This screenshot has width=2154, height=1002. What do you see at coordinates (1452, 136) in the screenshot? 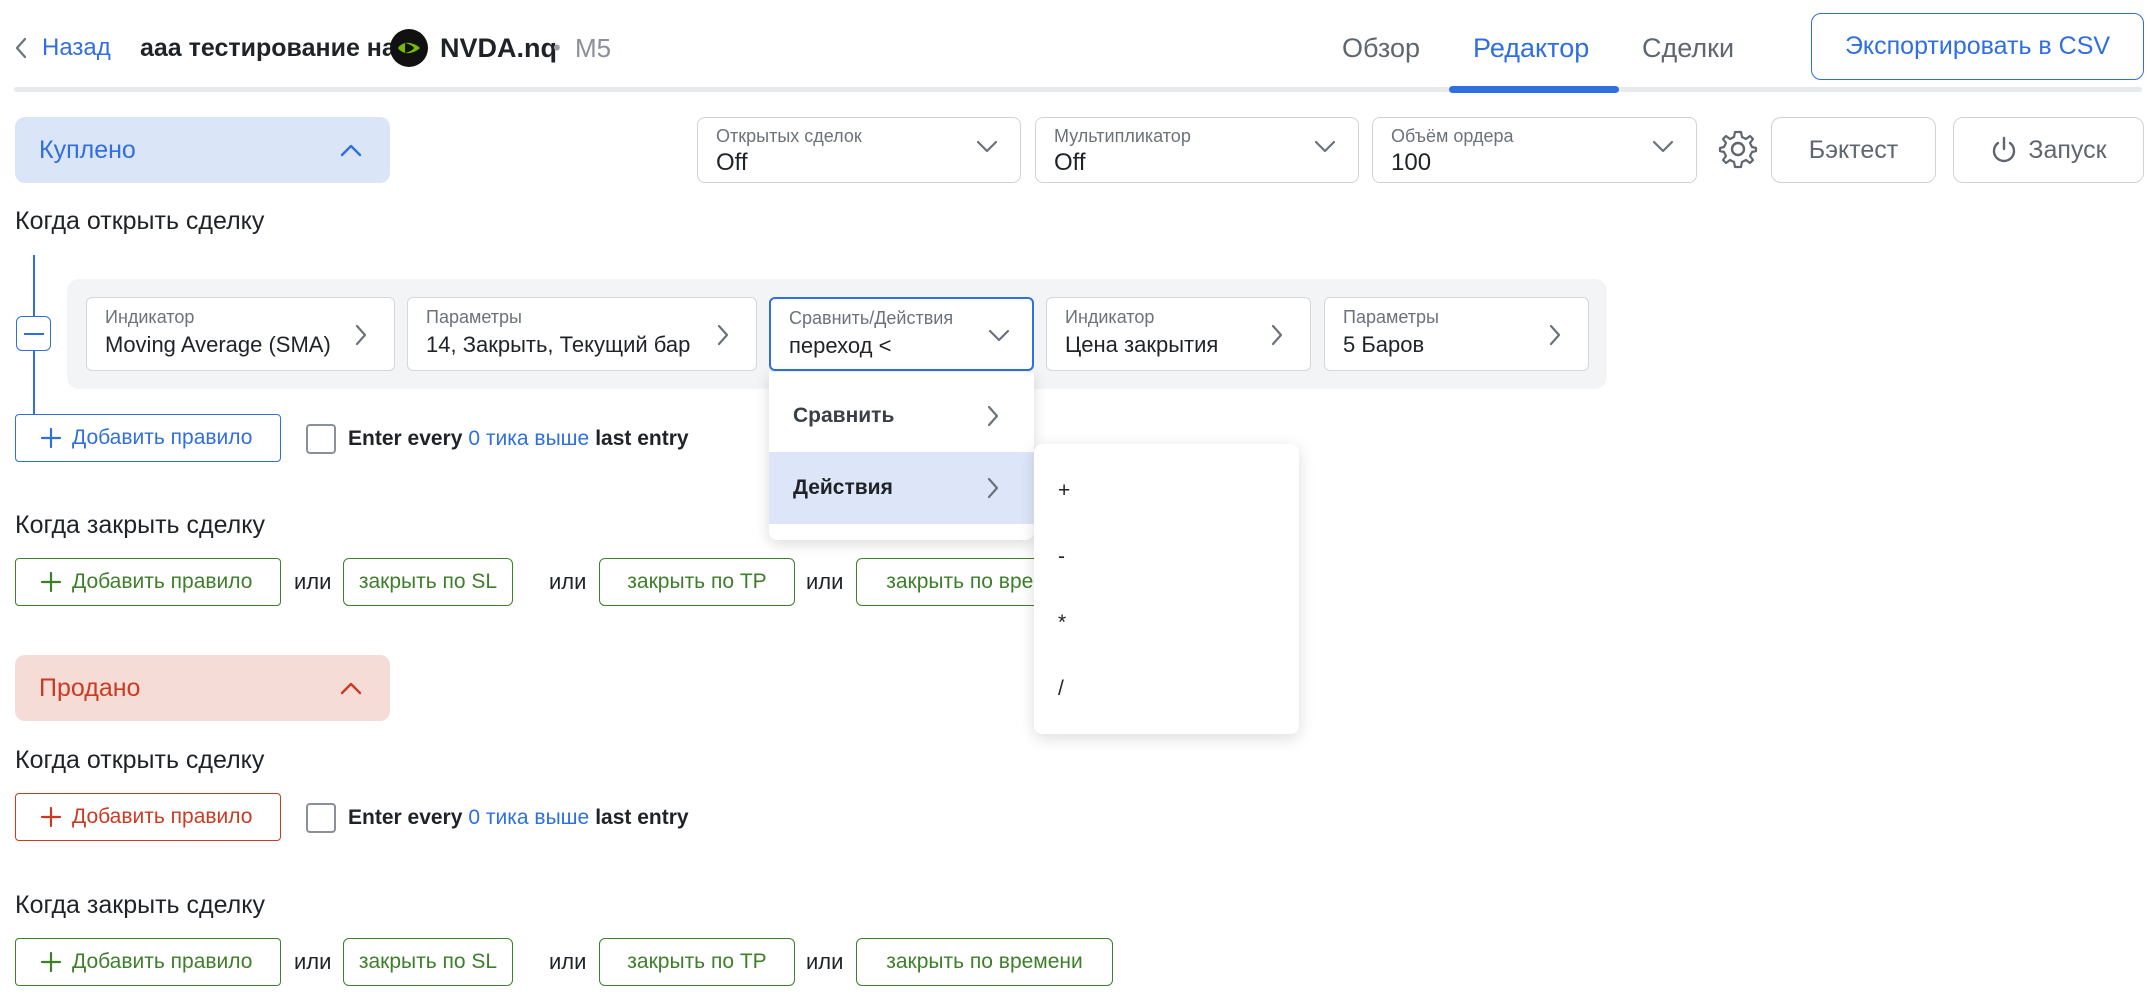
I see `order-volume-label: Объём ордера` at bounding box center [1452, 136].